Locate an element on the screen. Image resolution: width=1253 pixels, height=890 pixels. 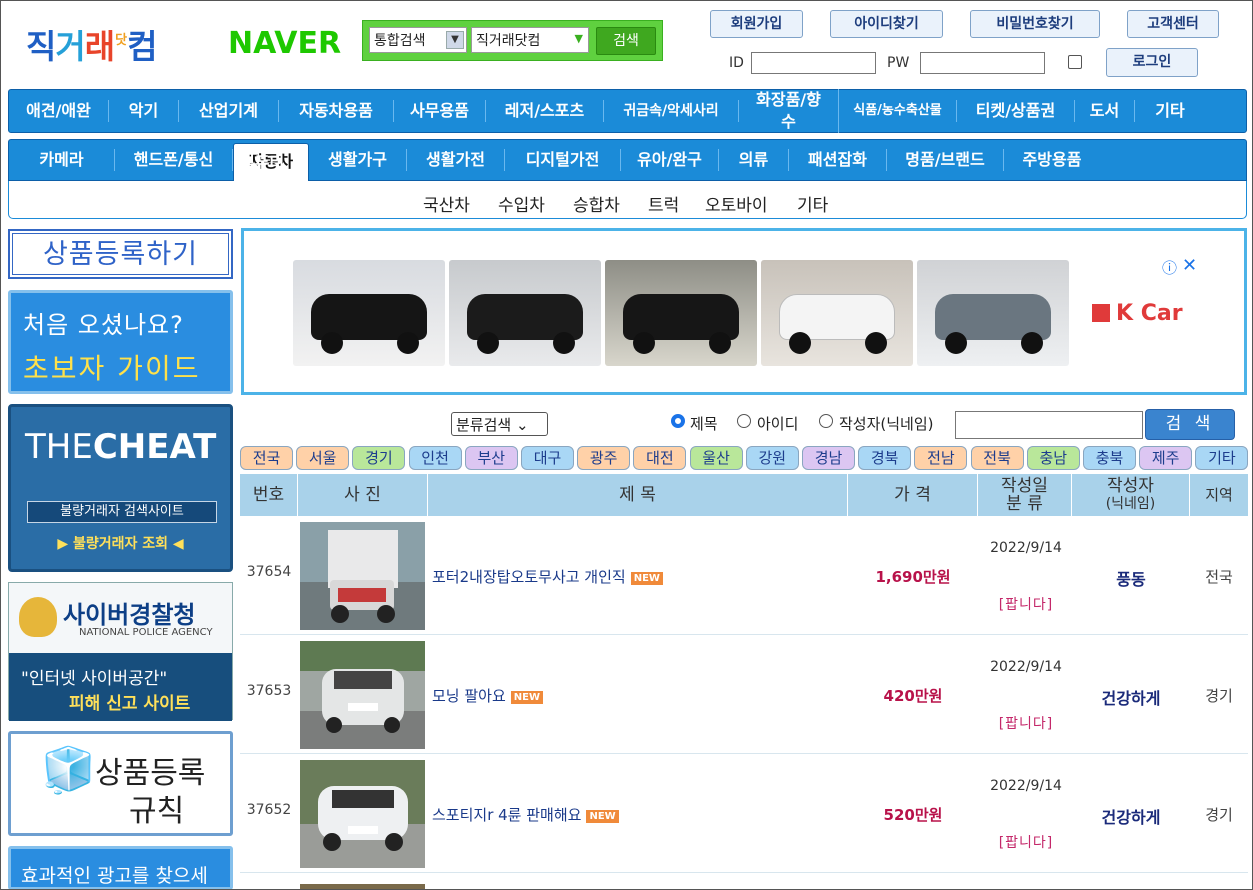
police-line2: 피해 신고 사이트 is located at coordinates (130, 704).